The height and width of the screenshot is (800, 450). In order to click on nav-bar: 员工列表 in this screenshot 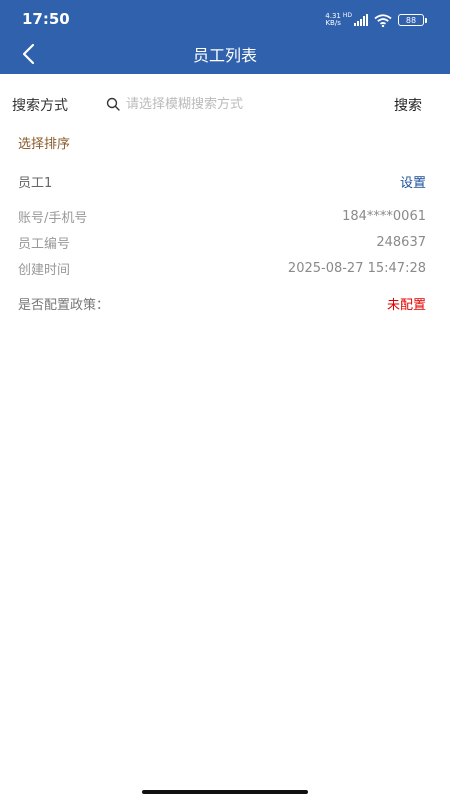, I will do `click(225, 55)`.